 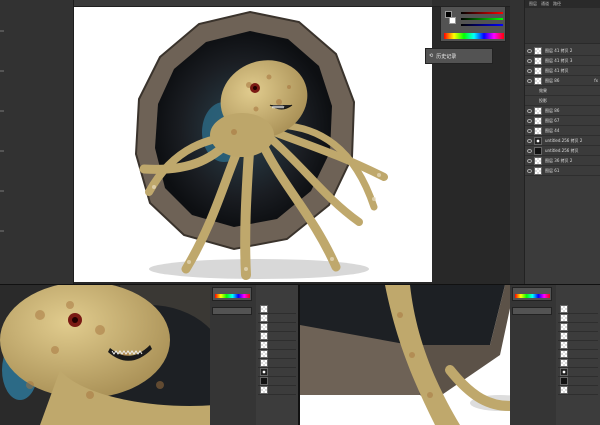 I want to click on history-icon: ⟲, so click(x=431, y=56).